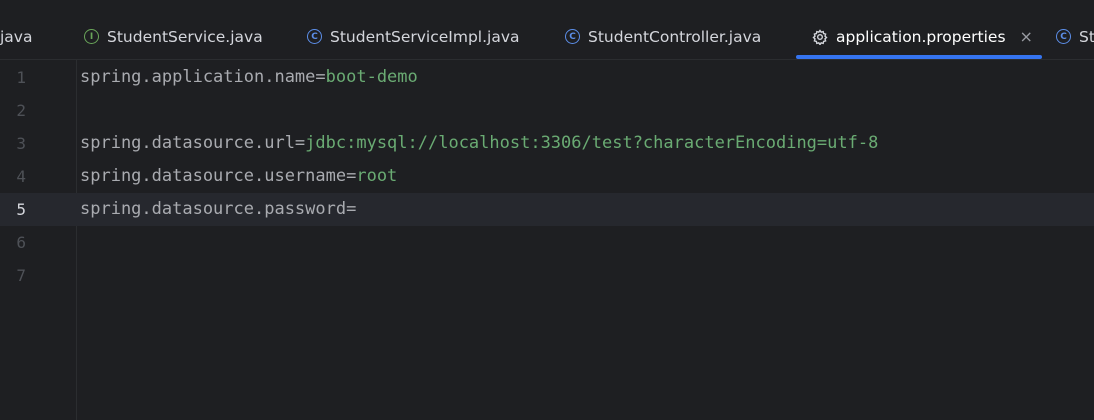 This screenshot has width=1094, height=420. I want to click on tab-label: application.properties, so click(921, 36).